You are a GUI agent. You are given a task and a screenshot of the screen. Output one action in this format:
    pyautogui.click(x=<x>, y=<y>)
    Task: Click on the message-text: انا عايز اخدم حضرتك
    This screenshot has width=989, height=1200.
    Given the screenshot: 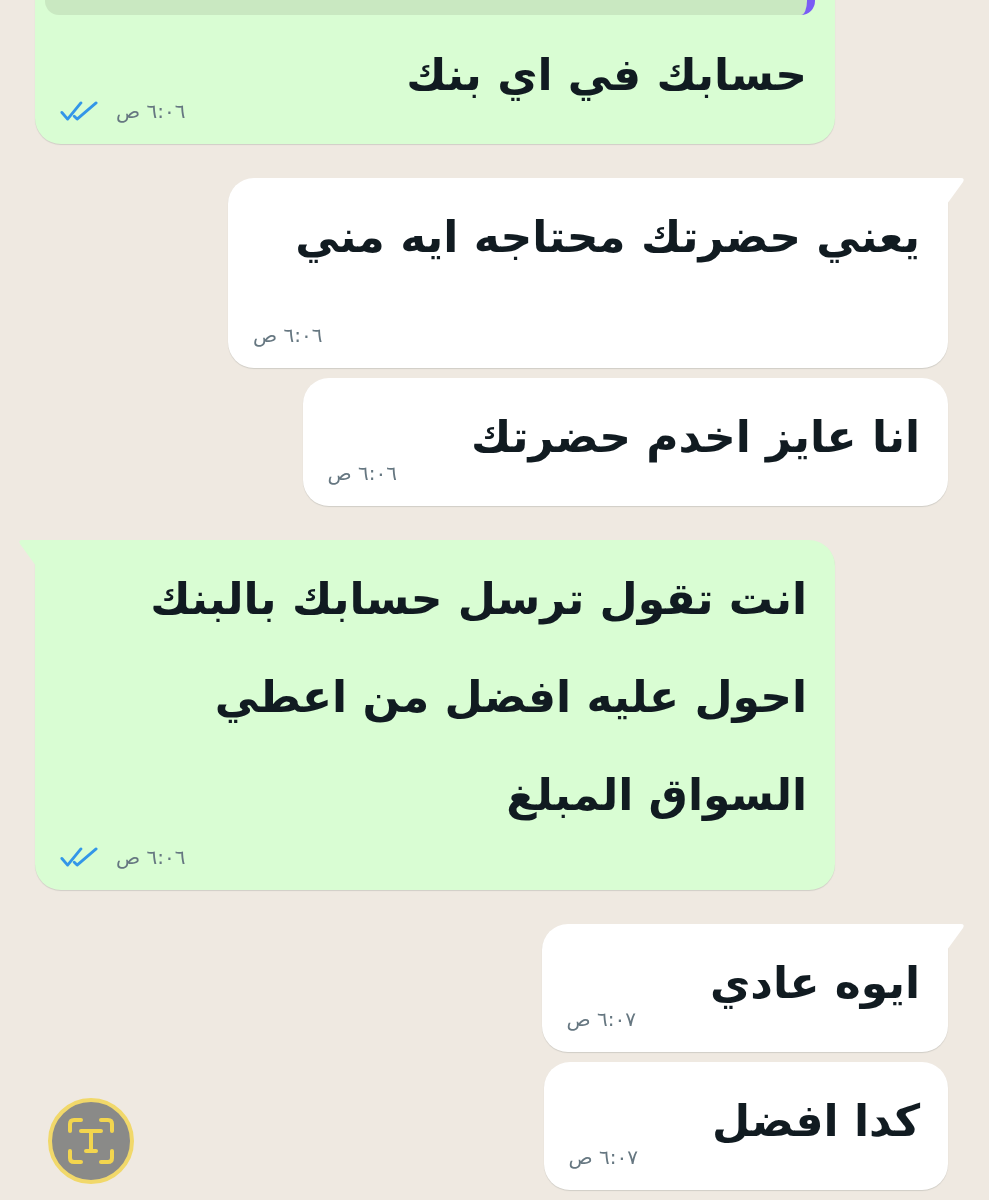 What is the action you would take?
    pyautogui.click(x=695, y=437)
    